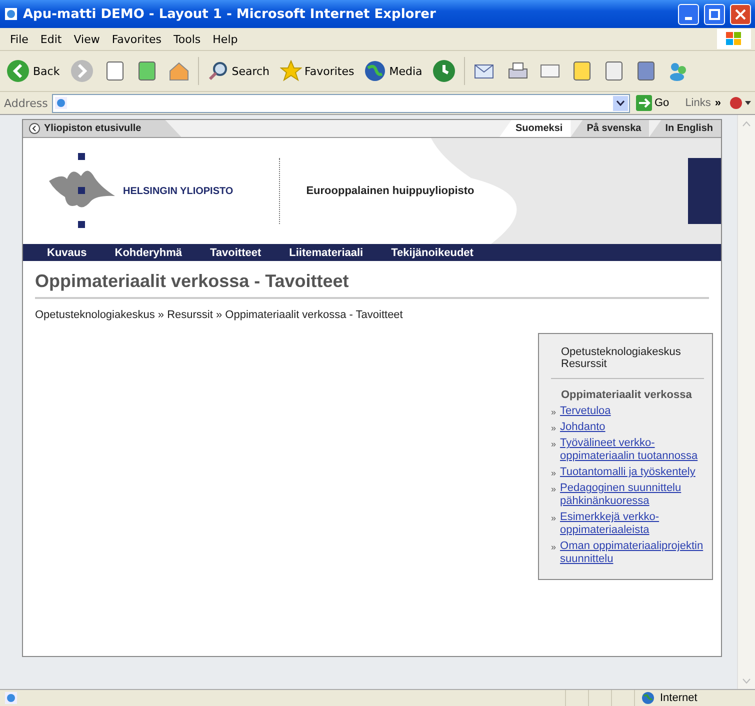  Describe the element at coordinates (67, 252) in the screenshot. I see `nav-link: Kuvaus` at that location.